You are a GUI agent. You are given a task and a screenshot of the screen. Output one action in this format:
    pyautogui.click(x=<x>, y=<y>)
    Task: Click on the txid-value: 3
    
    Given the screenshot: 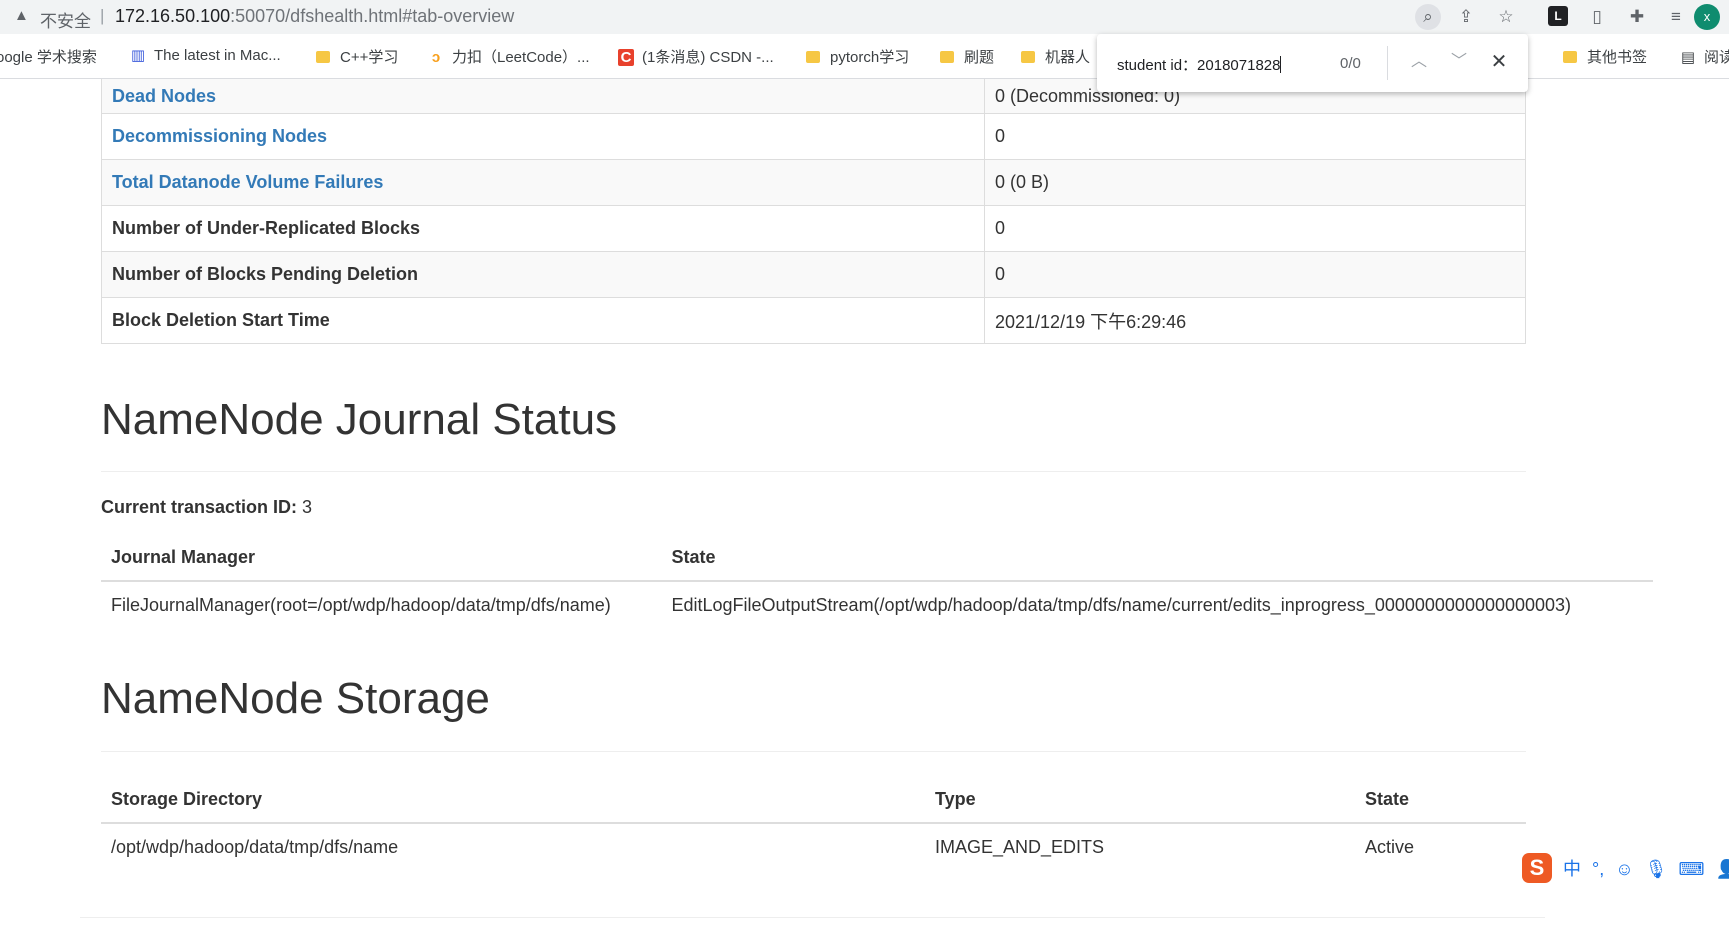 What is the action you would take?
    pyautogui.click(x=307, y=507)
    